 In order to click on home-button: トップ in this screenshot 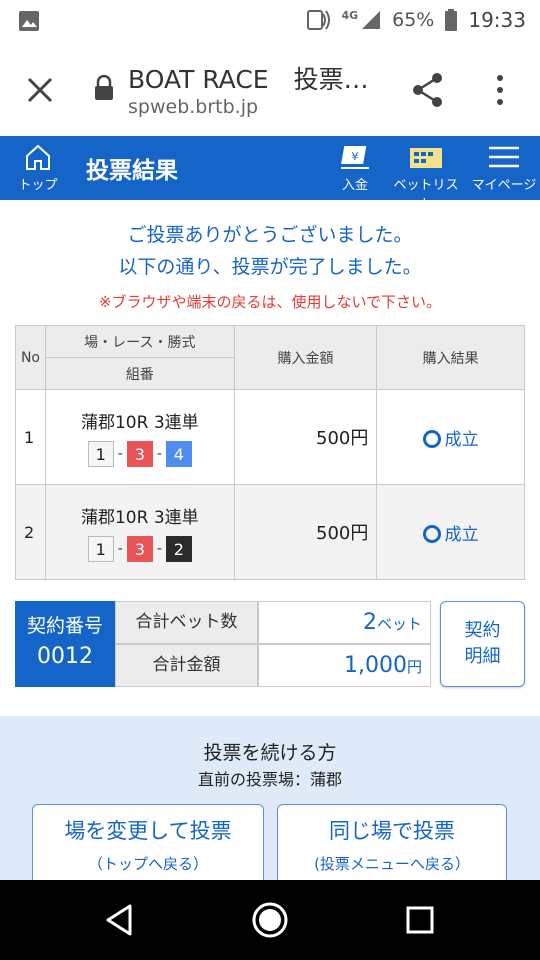, I will do `click(38, 167)`.